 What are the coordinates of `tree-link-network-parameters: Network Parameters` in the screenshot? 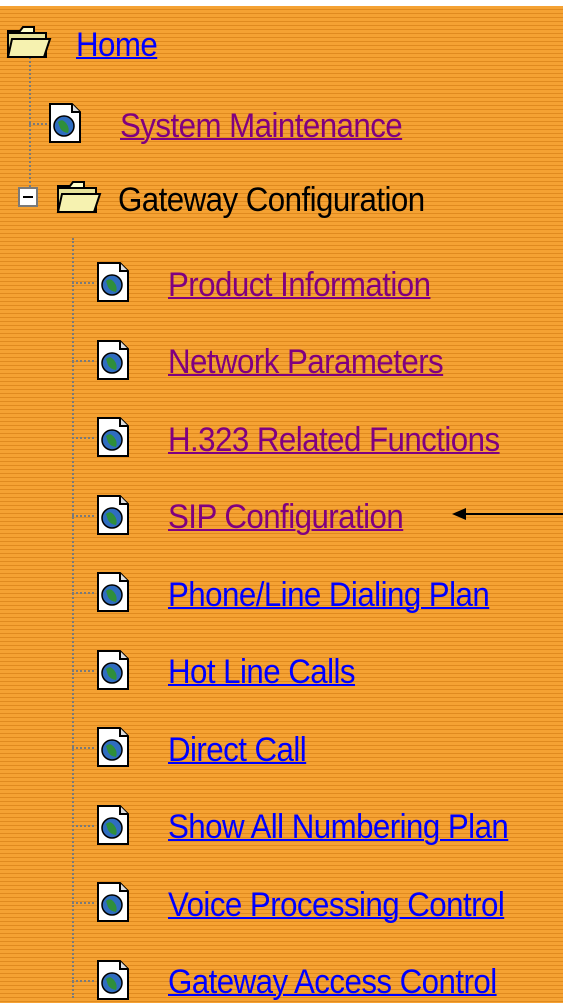 It's located at (306, 362).